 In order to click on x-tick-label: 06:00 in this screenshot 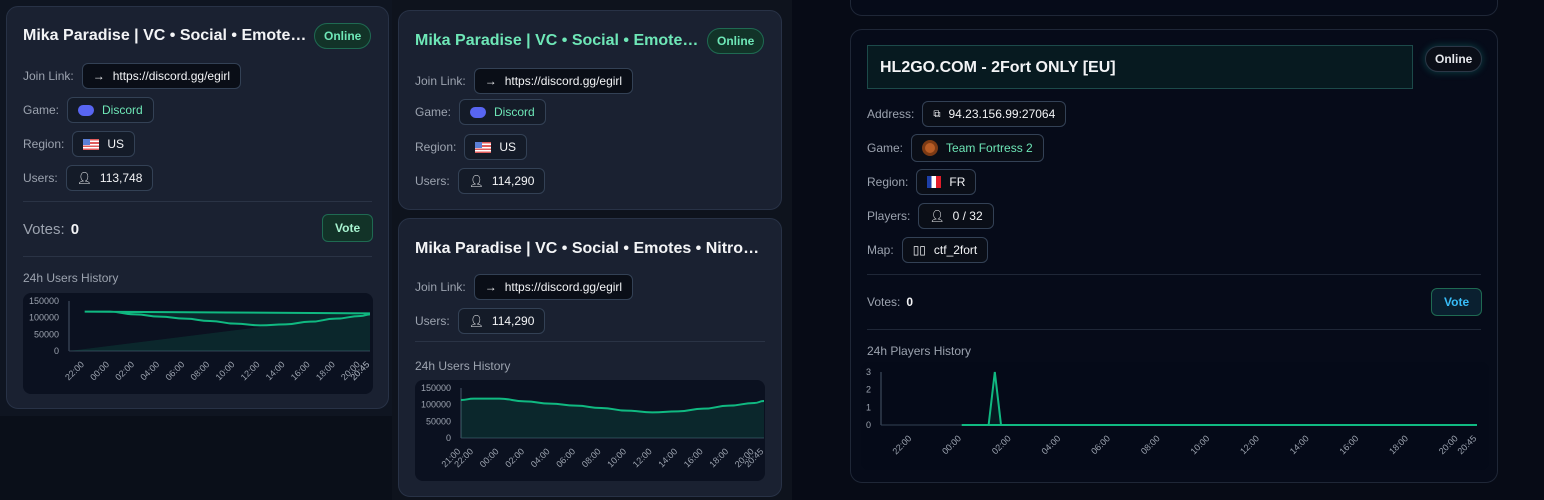, I will do `click(565, 457)`.